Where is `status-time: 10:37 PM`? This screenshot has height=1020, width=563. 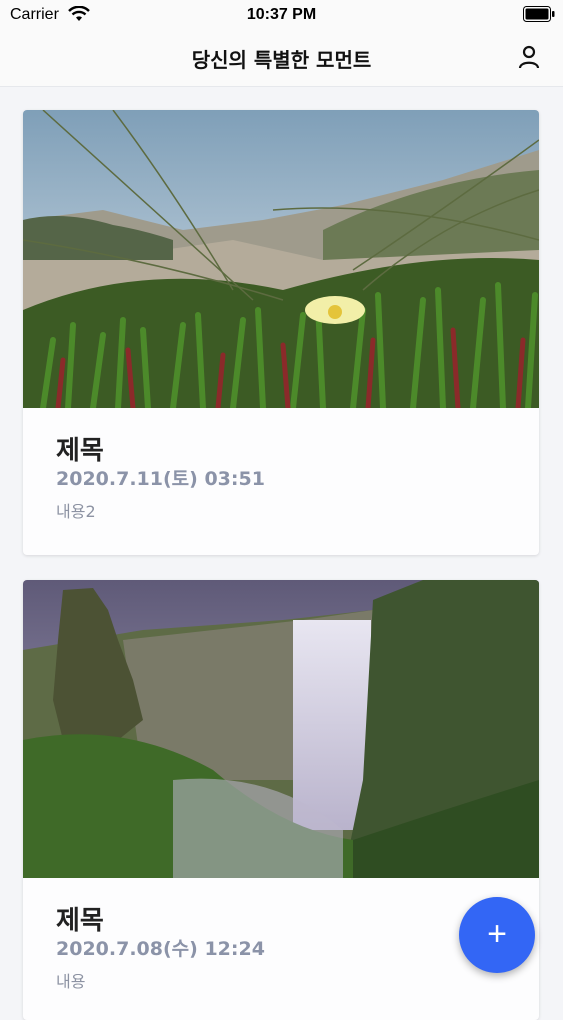
status-time: 10:37 PM is located at coordinates (281, 14).